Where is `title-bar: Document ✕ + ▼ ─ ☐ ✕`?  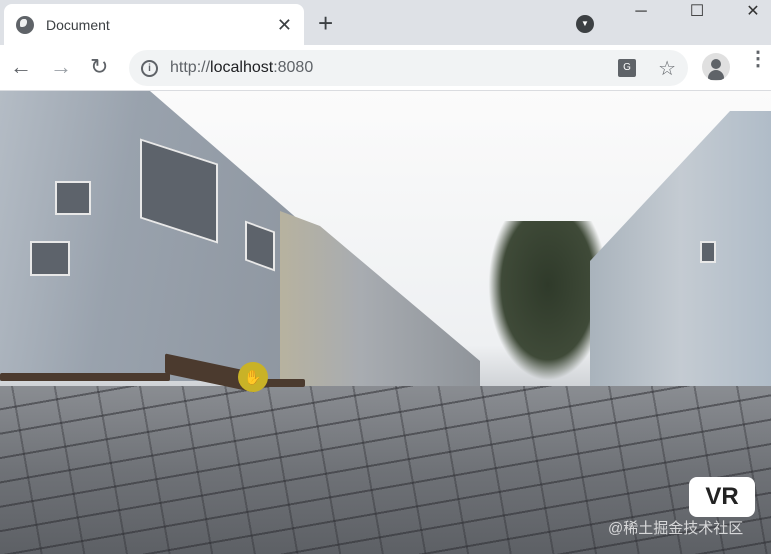 title-bar: Document ✕ + ▼ ─ ☐ ✕ is located at coordinates (385, 23).